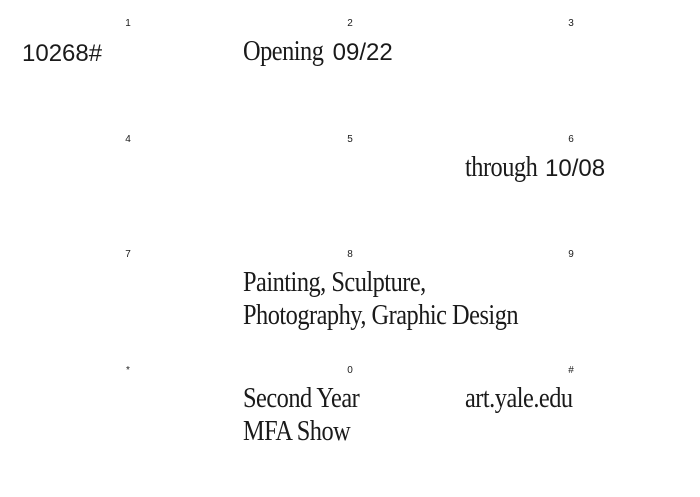 This screenshot has width=700, height=497. I want to click on key-7: 7, so click(128, 254).